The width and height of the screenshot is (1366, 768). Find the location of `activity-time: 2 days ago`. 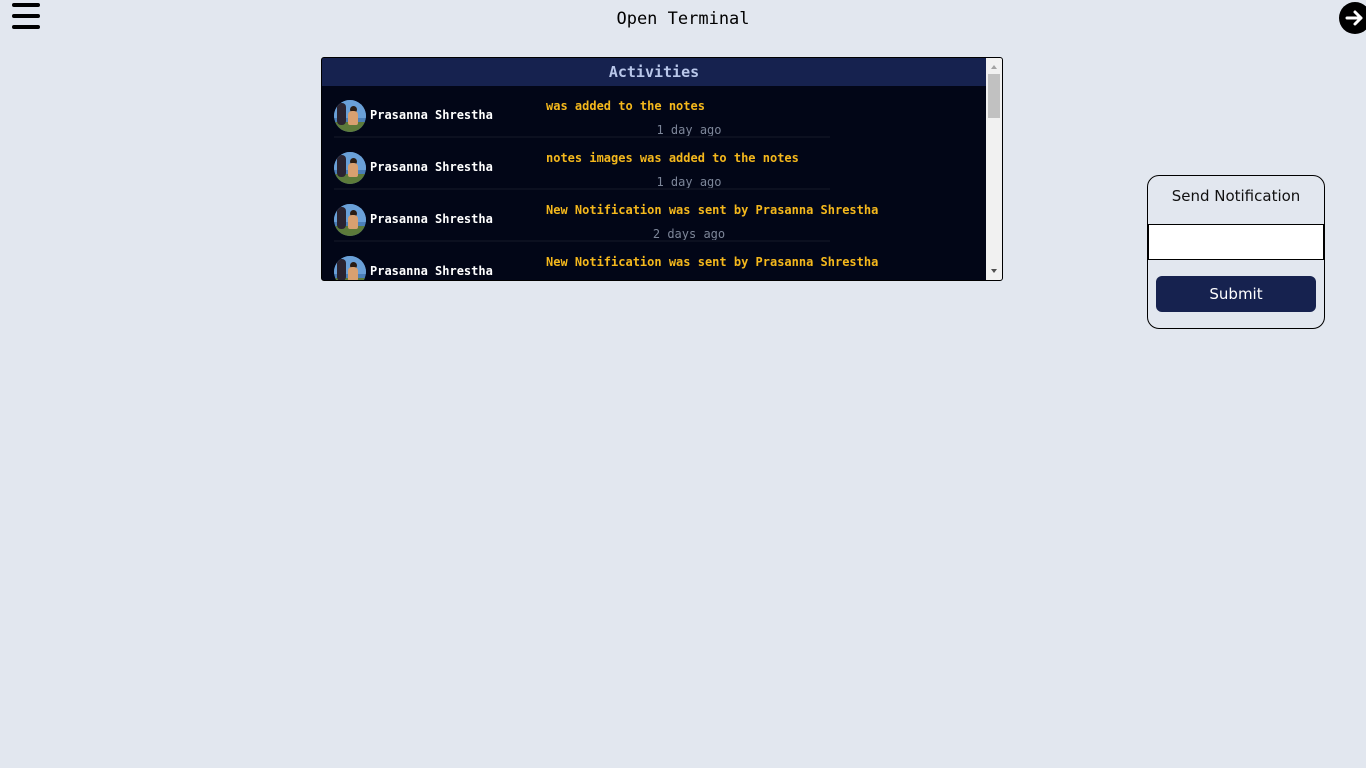

activity-time: 2 days ago is located at coordinates (689, 234).